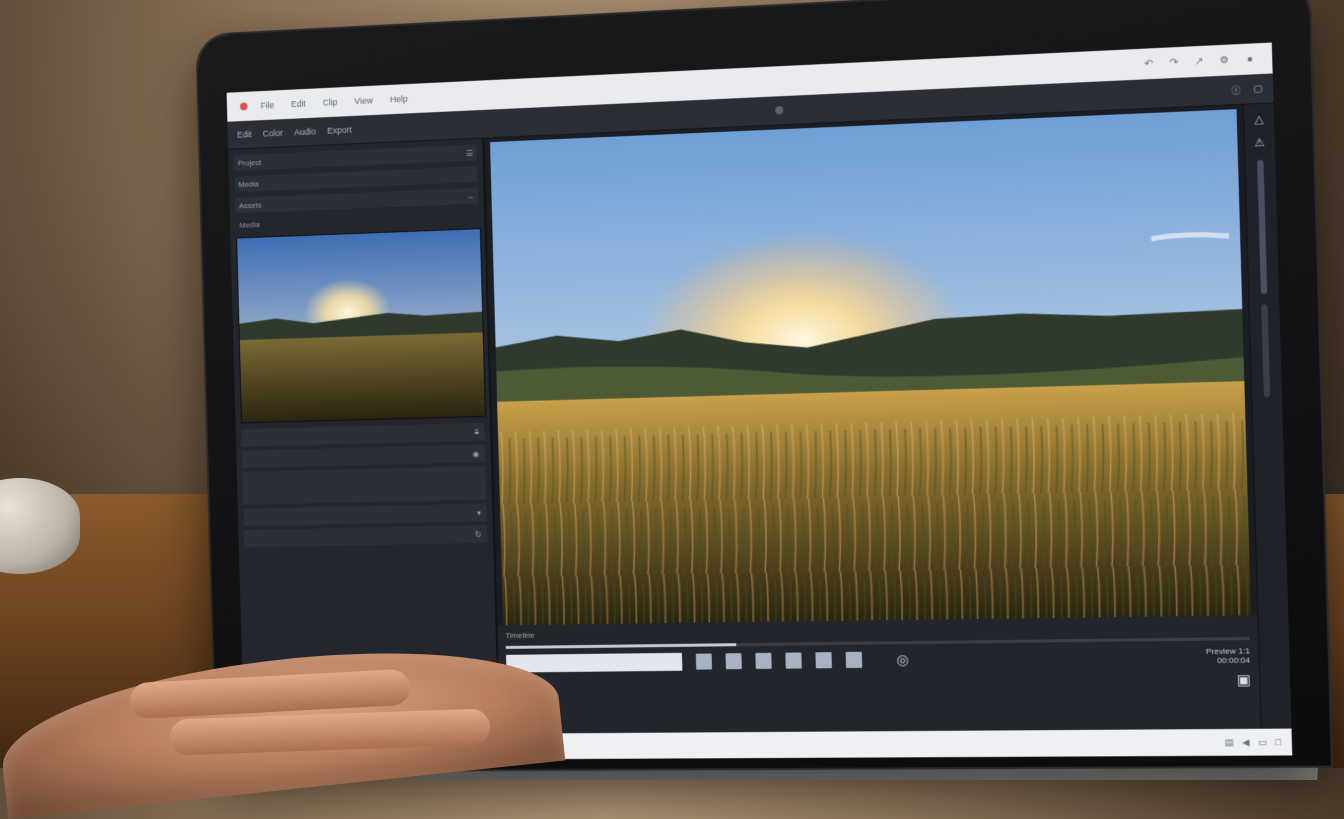  I want to click on tab-edit: Edit, so click(244, 134).